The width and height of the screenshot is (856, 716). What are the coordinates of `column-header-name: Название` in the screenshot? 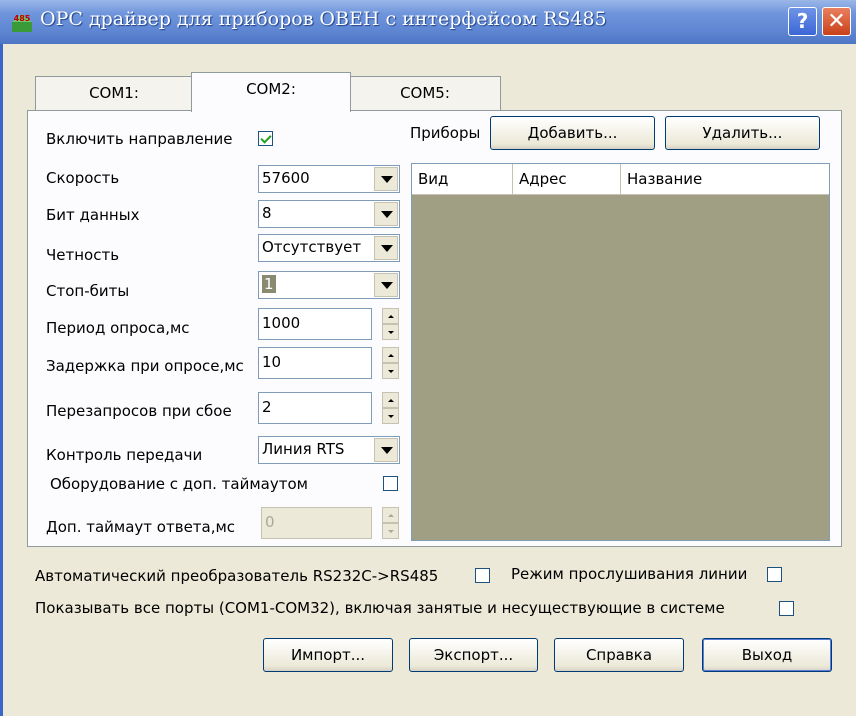 It's located at (725, 179).